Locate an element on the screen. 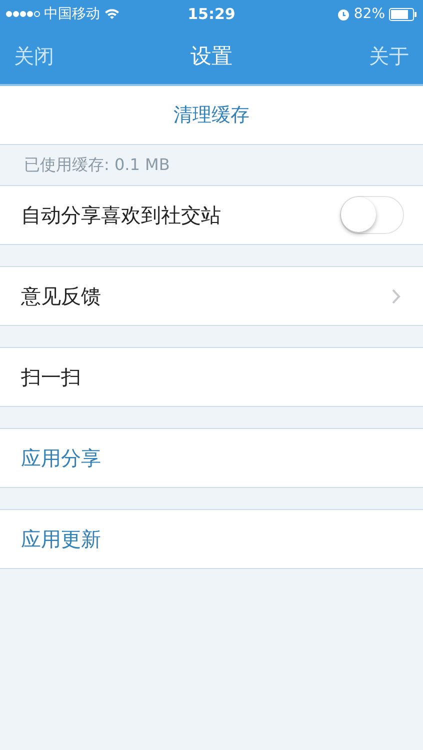 The height and width of the screenshot is (750, 423). clear-cache-button: 清理缓存 is located at coordinates (211, 115).